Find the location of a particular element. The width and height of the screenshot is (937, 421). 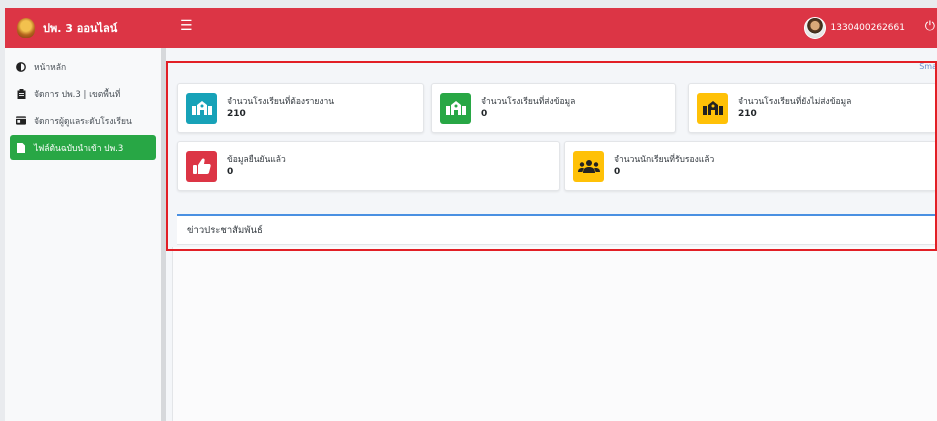

sidebar-item-school-admins: จัดการผู้ดูแลระดับโรงเรียน is located at coordinates (83, 120).